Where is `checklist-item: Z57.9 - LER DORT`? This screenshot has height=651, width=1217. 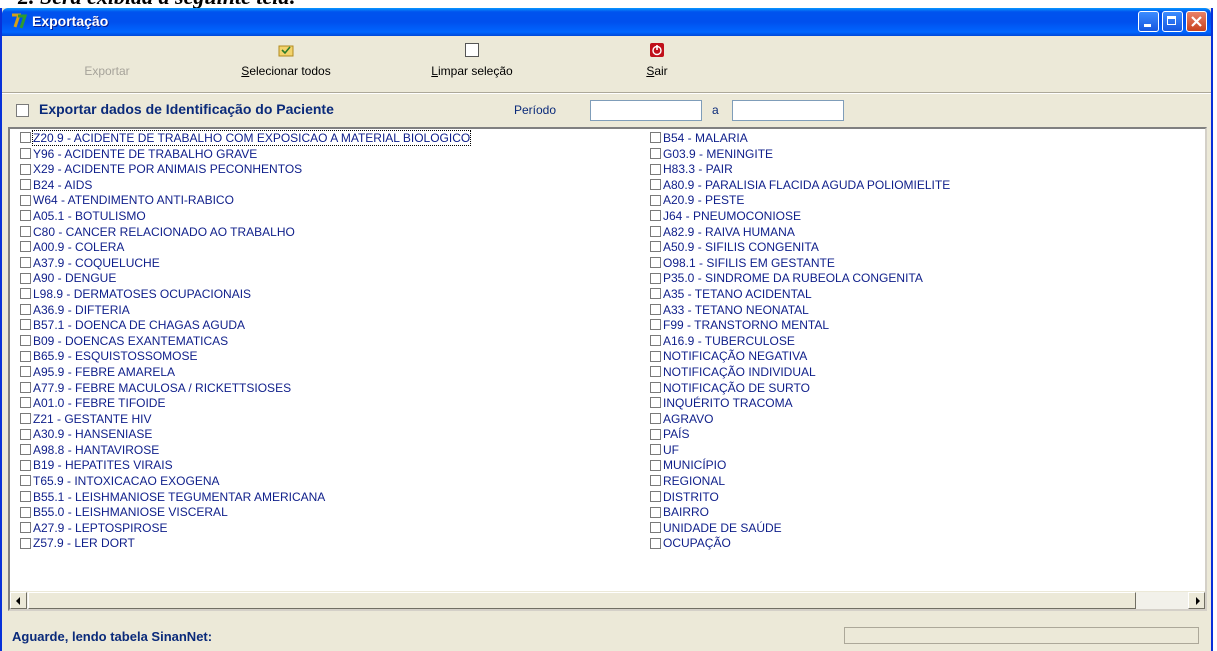
checklist-item: Z57.9 - LER DORT is located at coordinates (245, 544).